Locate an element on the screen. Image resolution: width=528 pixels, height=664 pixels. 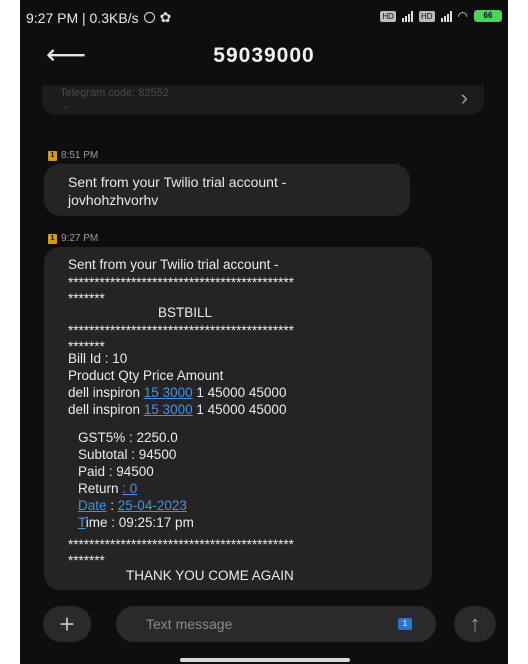
status-left: 9:27 PM | 0.3KB/s ✿ is located at coordinates (98, 17).